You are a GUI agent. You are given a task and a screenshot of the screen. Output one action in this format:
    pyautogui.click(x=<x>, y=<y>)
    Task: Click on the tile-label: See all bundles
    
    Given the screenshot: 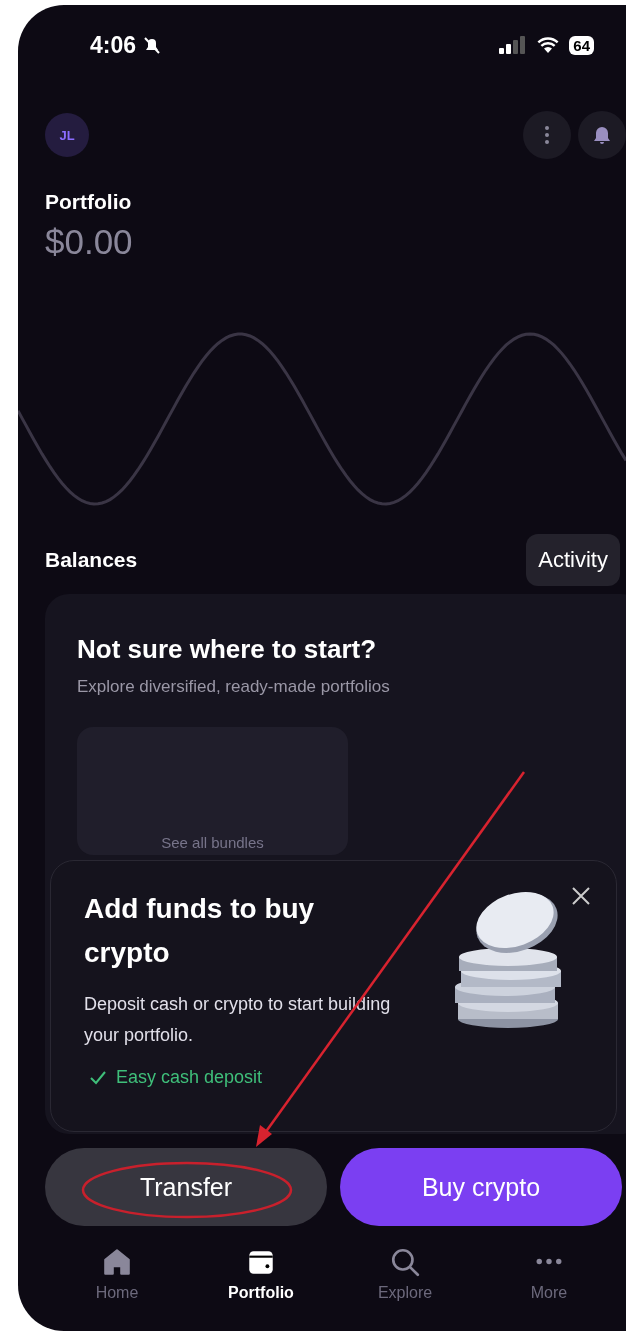 What is the action you would take?
    pyautogui.click(x=212, y=842)
    